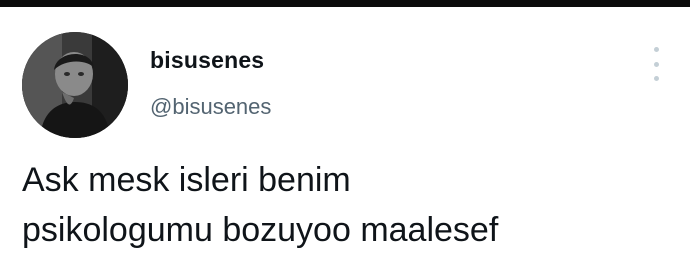 Image resolution: width=690 pixels, height=253 pixels. I want to click on profile-photo-icon, so click(75, 85).